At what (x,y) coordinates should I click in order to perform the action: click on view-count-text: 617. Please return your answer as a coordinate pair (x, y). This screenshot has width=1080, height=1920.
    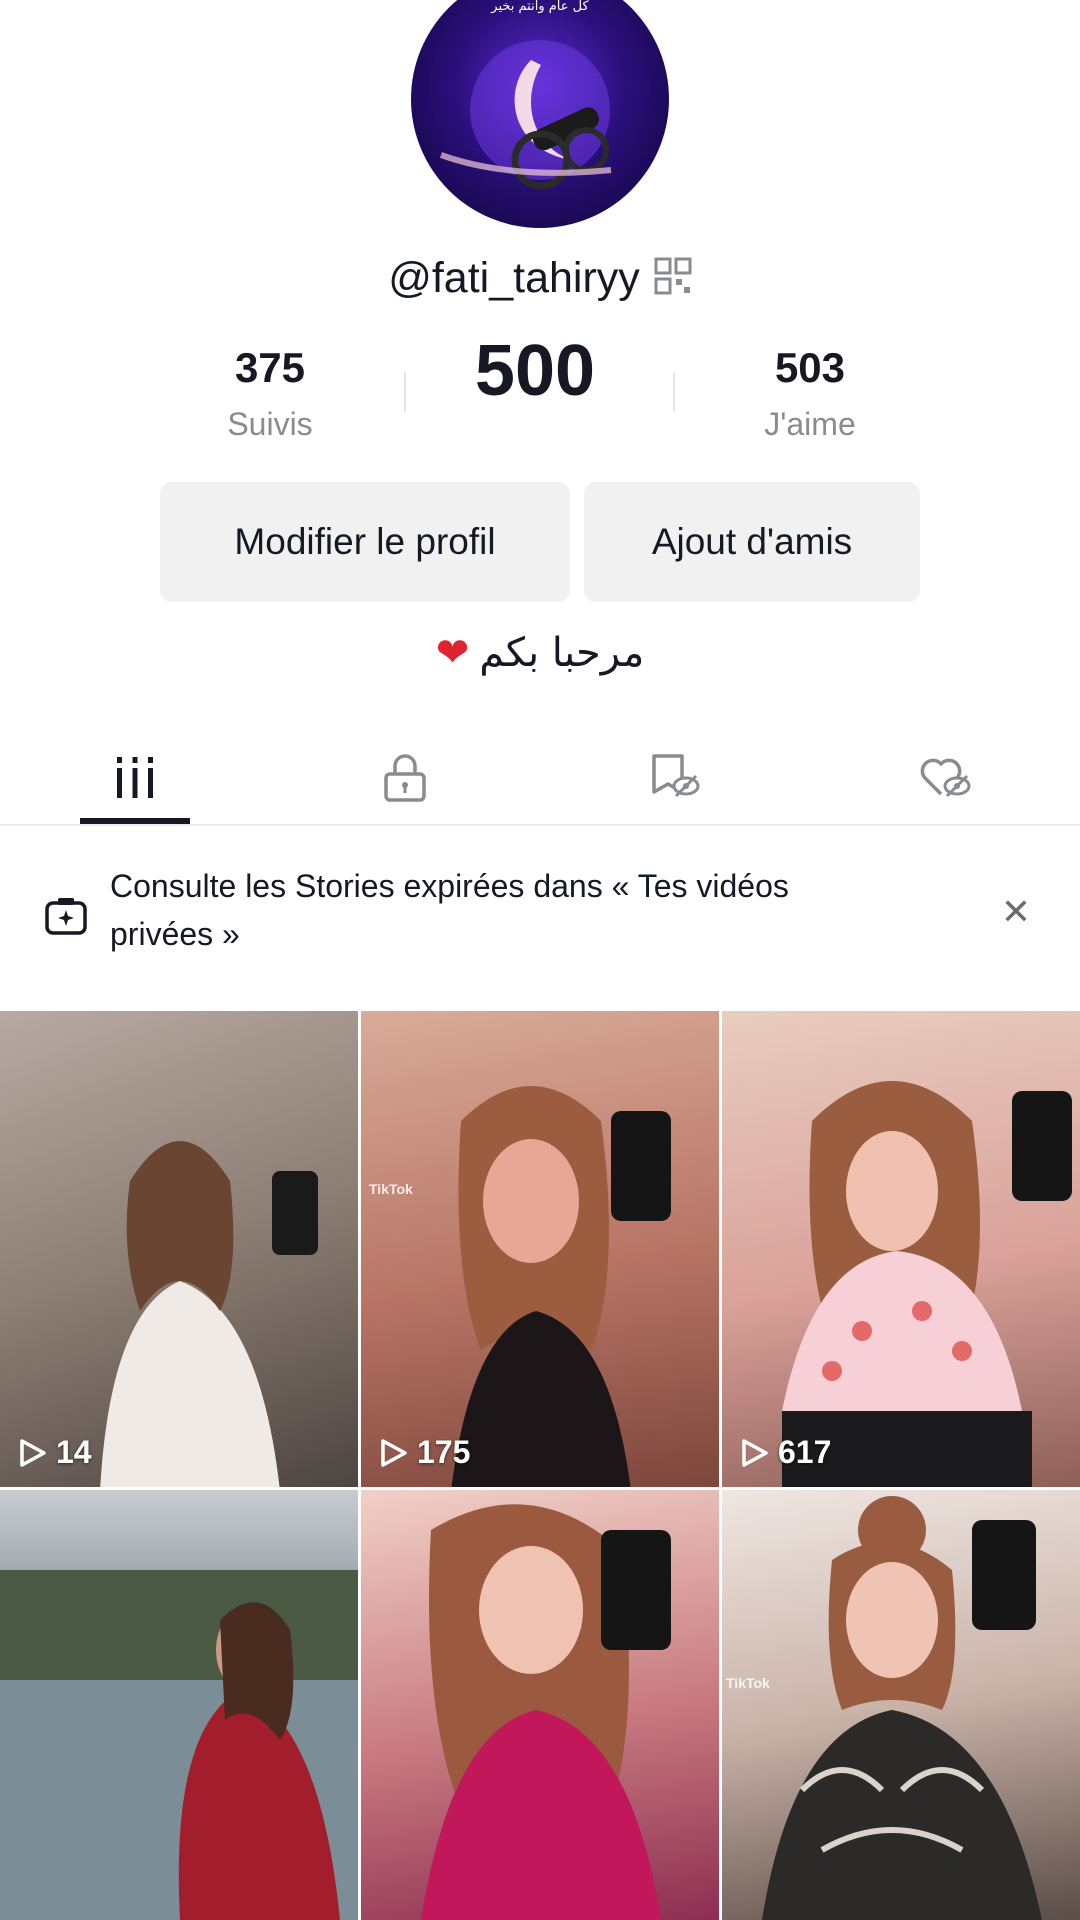
    Looking at the image, I should click on (805, 1452).